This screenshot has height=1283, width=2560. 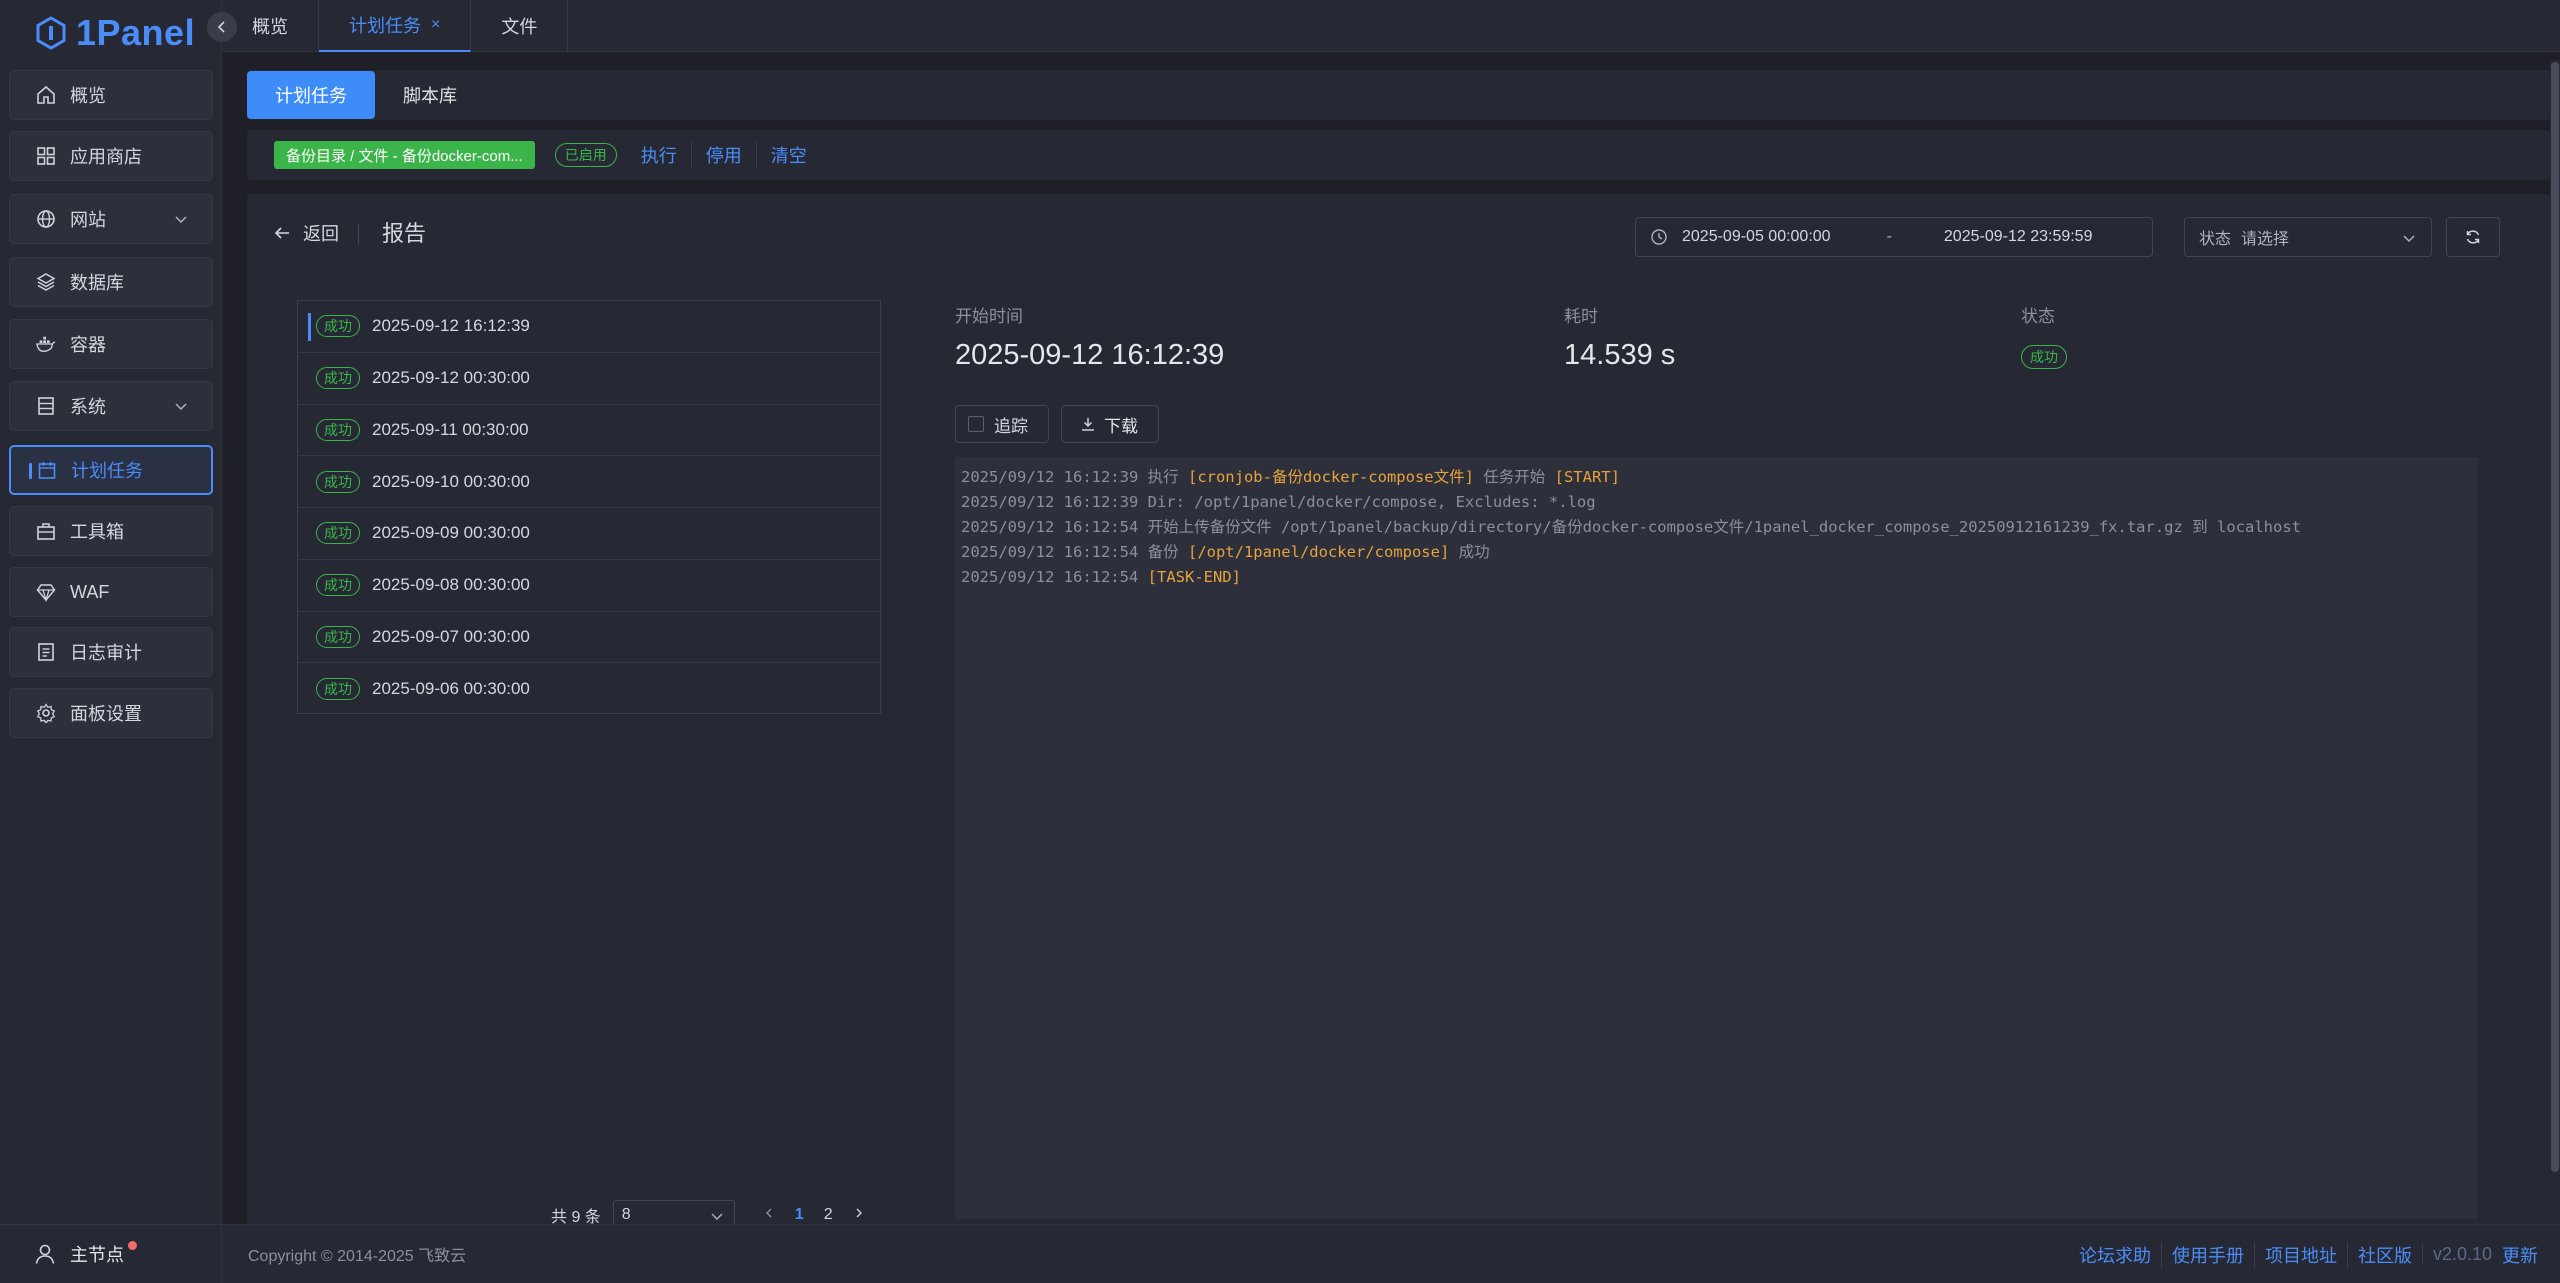 I want to click on sidebar-item-label: 工具箱, so click(x=97, y=532).